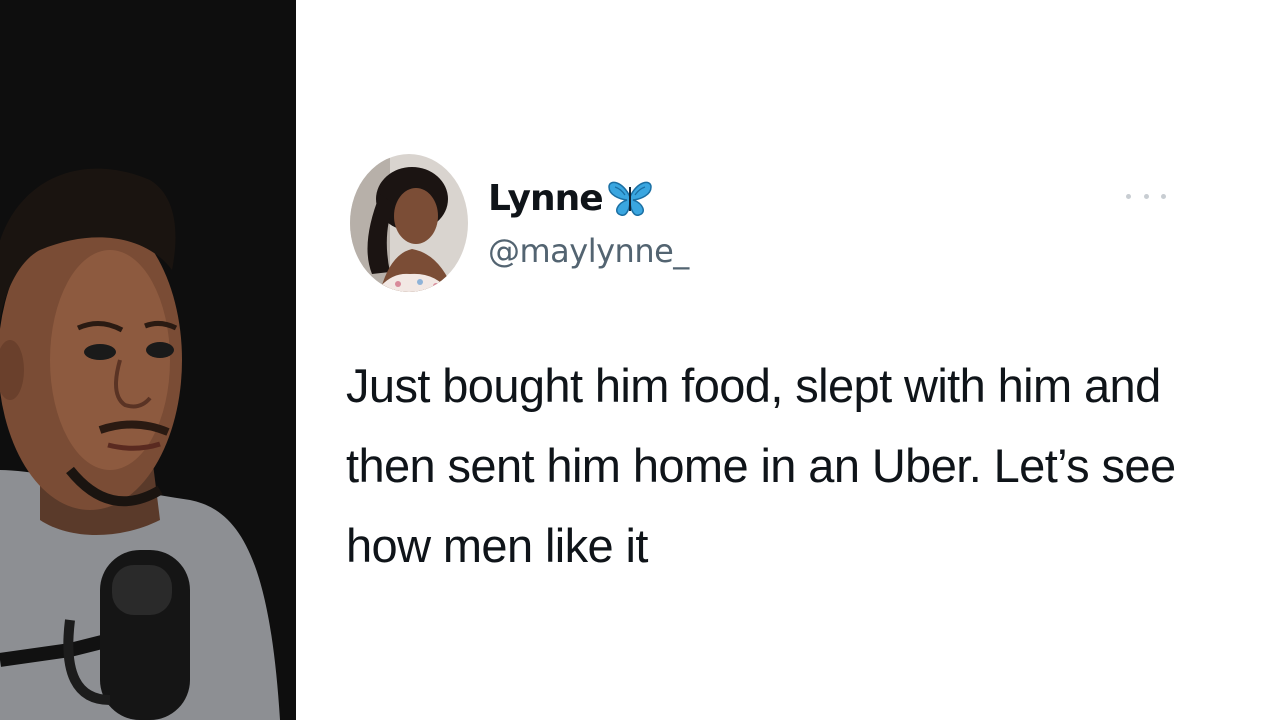 The height and width of the screenshot is (720, 1280). I want to click on more-options-icon, so click(1146, 196).